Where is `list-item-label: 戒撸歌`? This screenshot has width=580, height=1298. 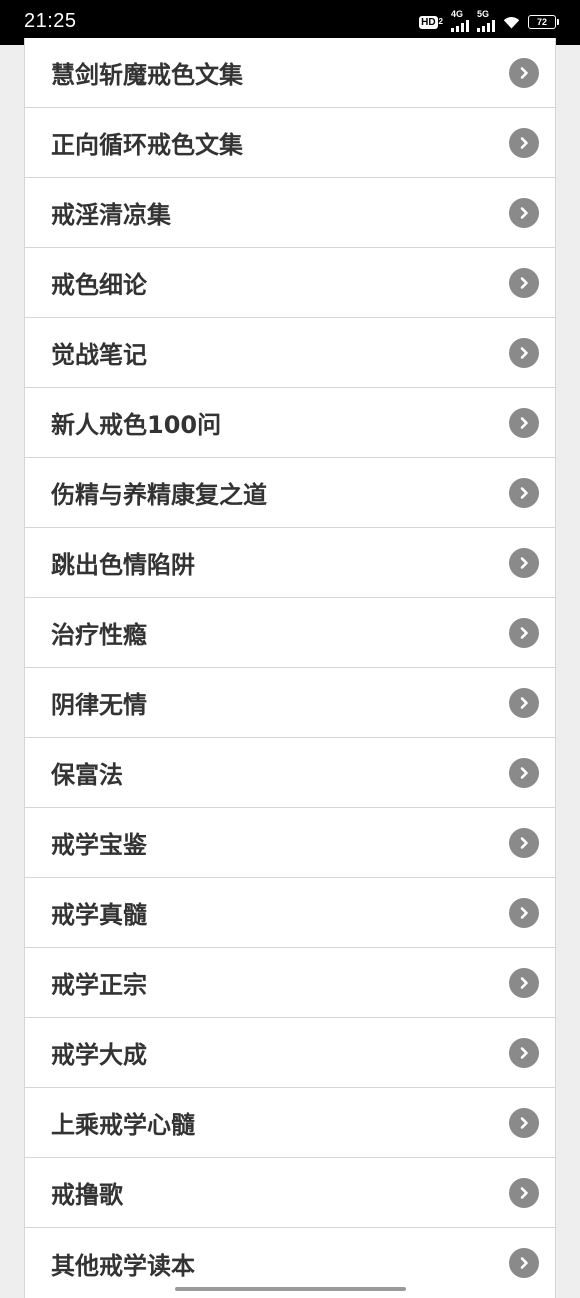
list-item-label: 戒撸歌 is located at coordinates (87, 1195).